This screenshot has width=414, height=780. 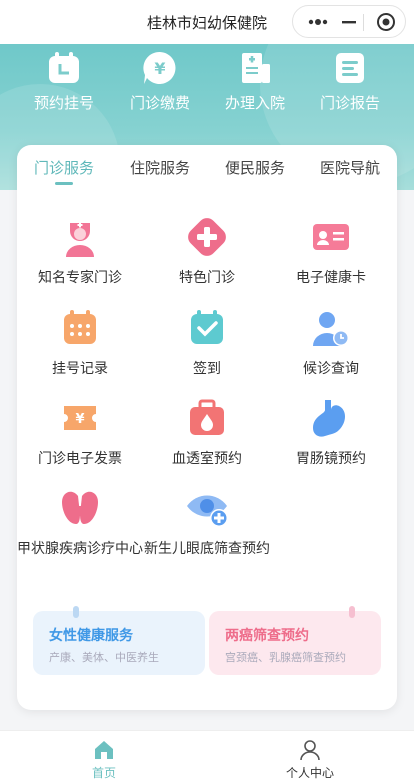 I want to click on promo-title: 女性健康服务, so click(x=91, y=635).